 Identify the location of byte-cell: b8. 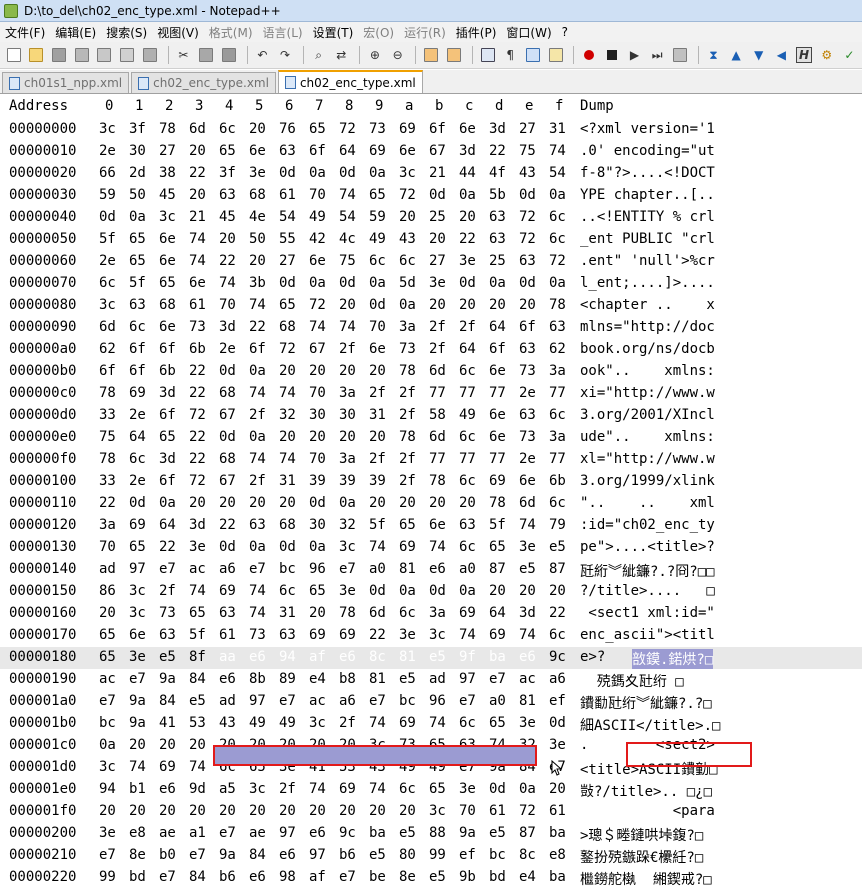
(347, 679).